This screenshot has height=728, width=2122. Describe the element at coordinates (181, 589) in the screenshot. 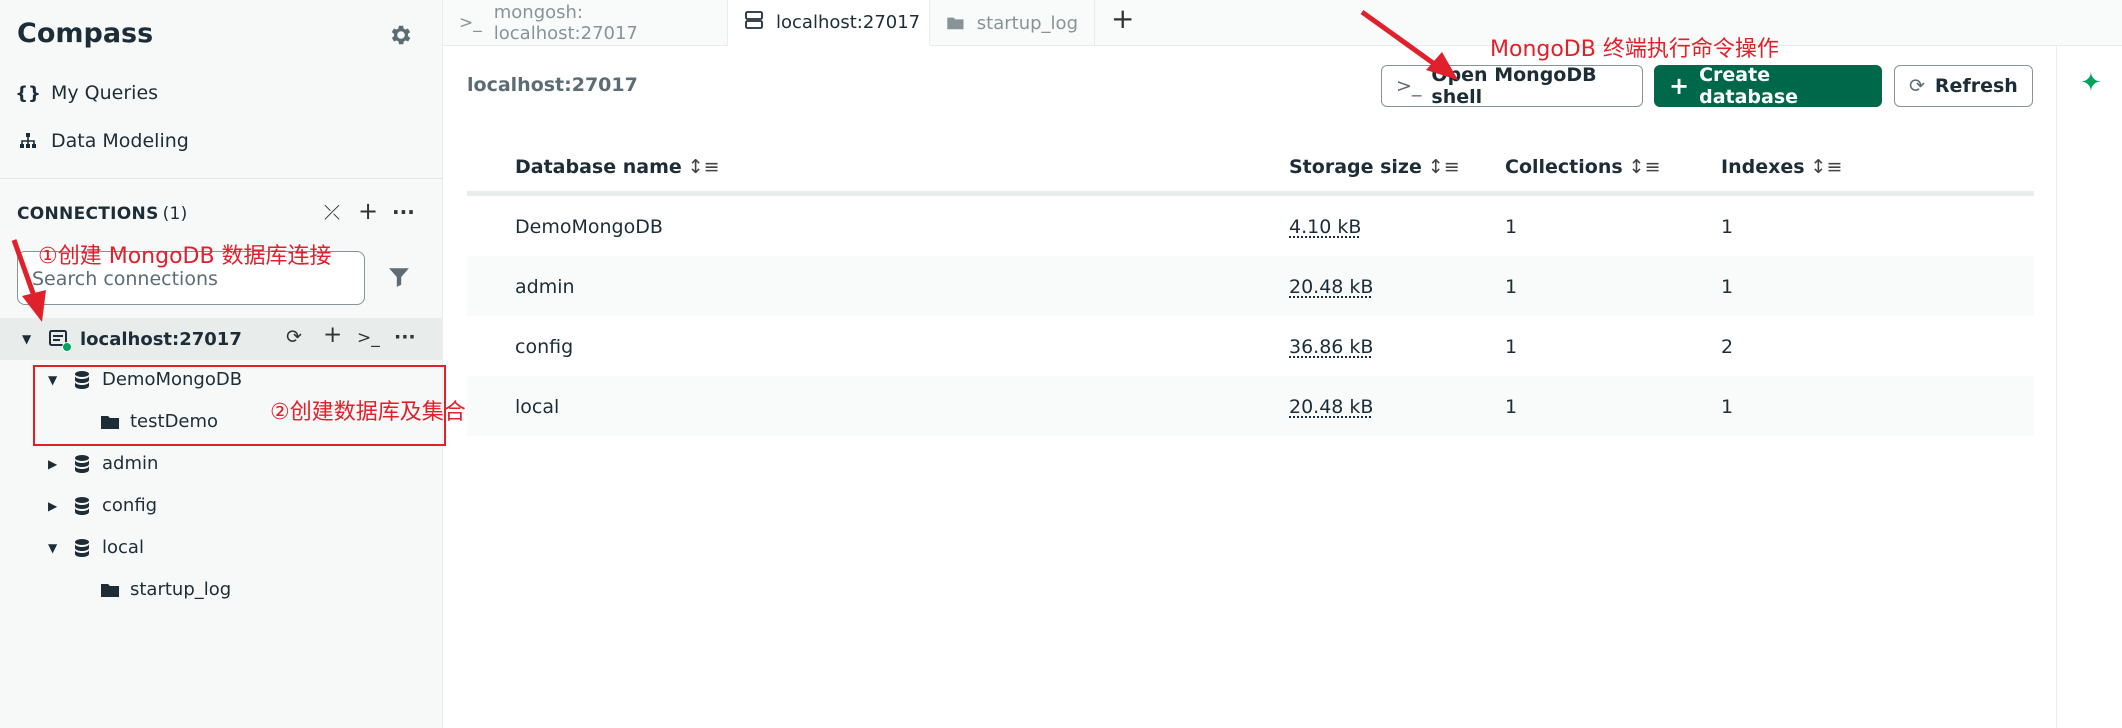

I see `collection-label: startup_log` at that location.